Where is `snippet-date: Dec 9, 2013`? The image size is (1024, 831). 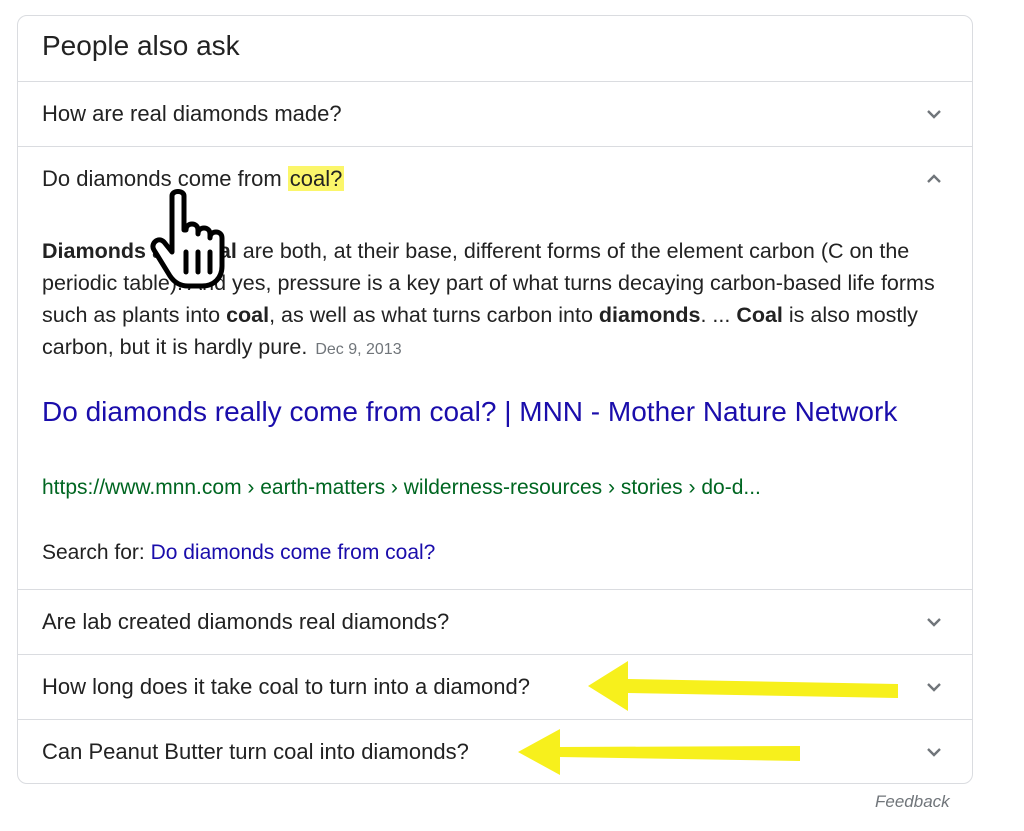 snippet-date: Dec 9, 2013 is located at coordinates (358, 349).